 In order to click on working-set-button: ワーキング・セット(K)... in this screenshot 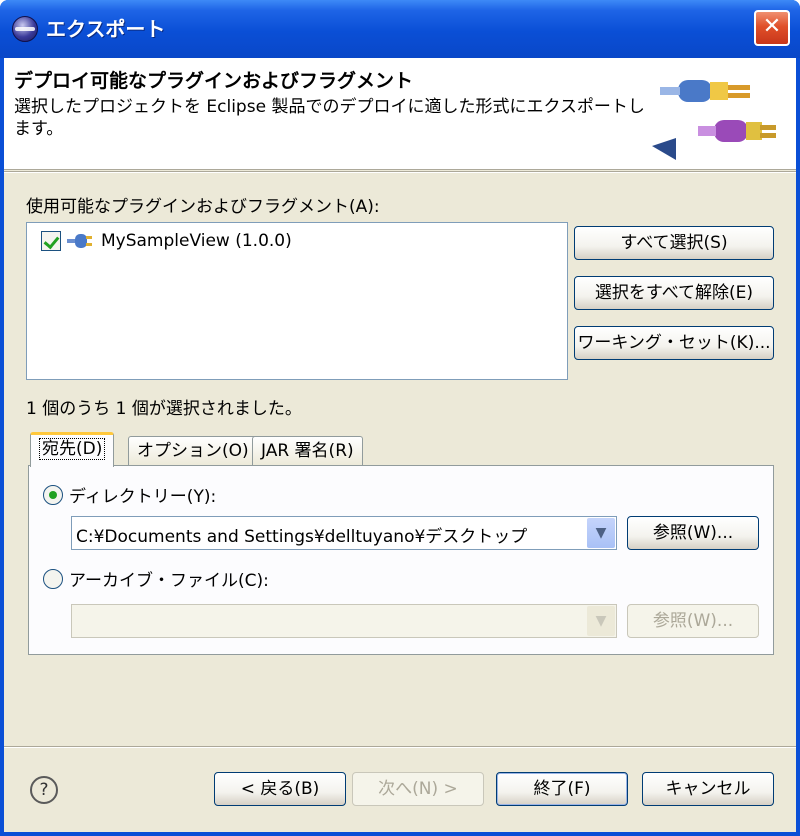, I will do `click(674, 343)`.